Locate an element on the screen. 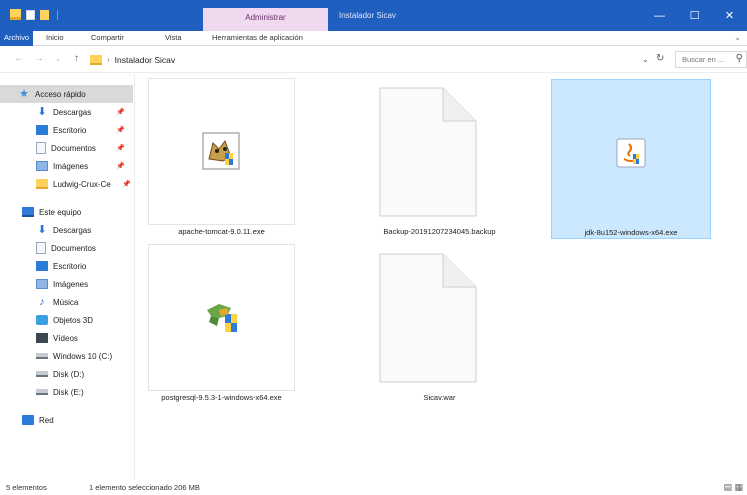 This screenshot has height=495, width=747. nav-item-escritorio: Escritorio is located at coordinates (66, 266).